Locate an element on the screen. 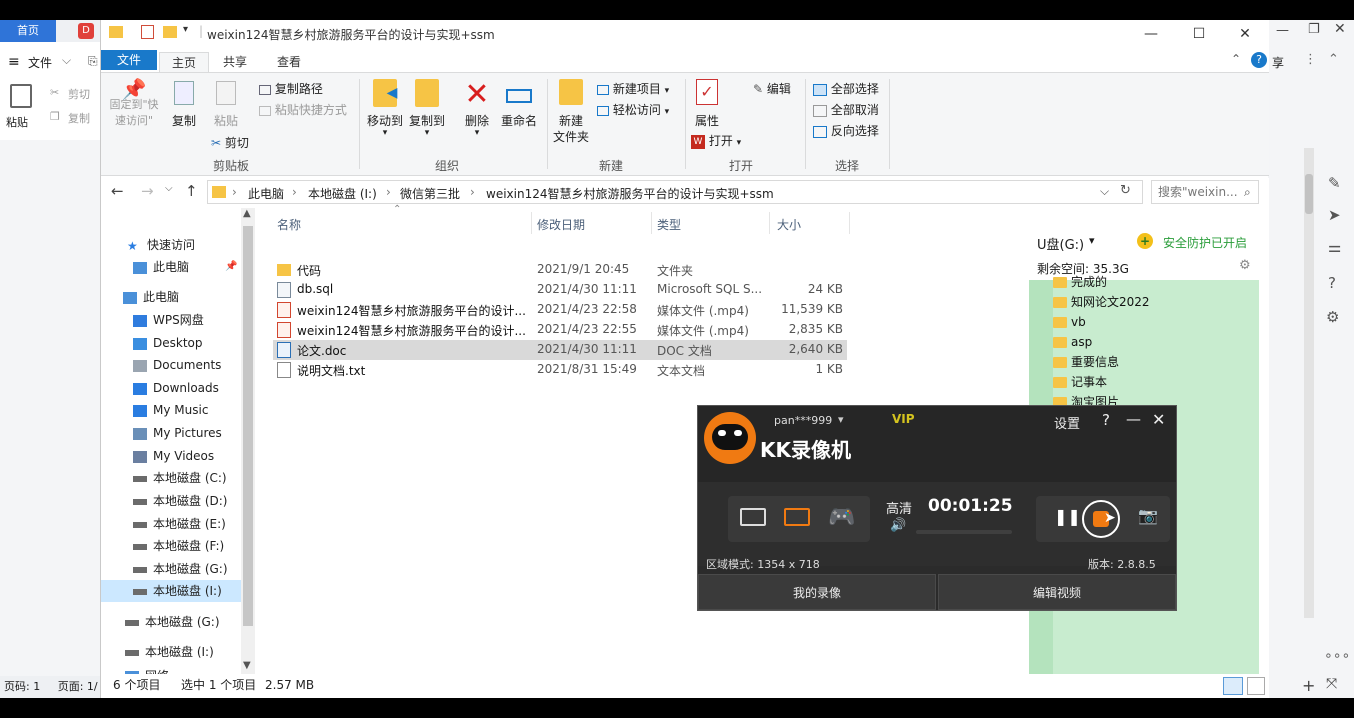 Image resolution: width=1354 pixels, height=718 pixels. copy-path-button: 复制路径 is located at coordinates (291, 89).